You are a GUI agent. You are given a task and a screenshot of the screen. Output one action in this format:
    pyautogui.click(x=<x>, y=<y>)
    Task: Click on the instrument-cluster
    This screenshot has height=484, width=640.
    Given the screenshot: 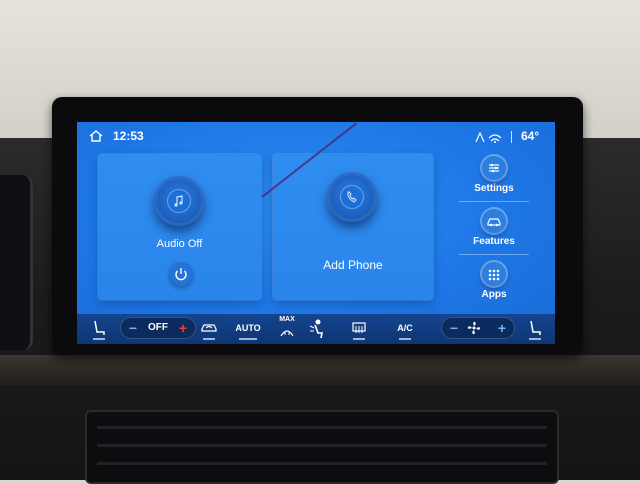 What is the action you would take?
    pyautogui.click(x=16, y=262)
    